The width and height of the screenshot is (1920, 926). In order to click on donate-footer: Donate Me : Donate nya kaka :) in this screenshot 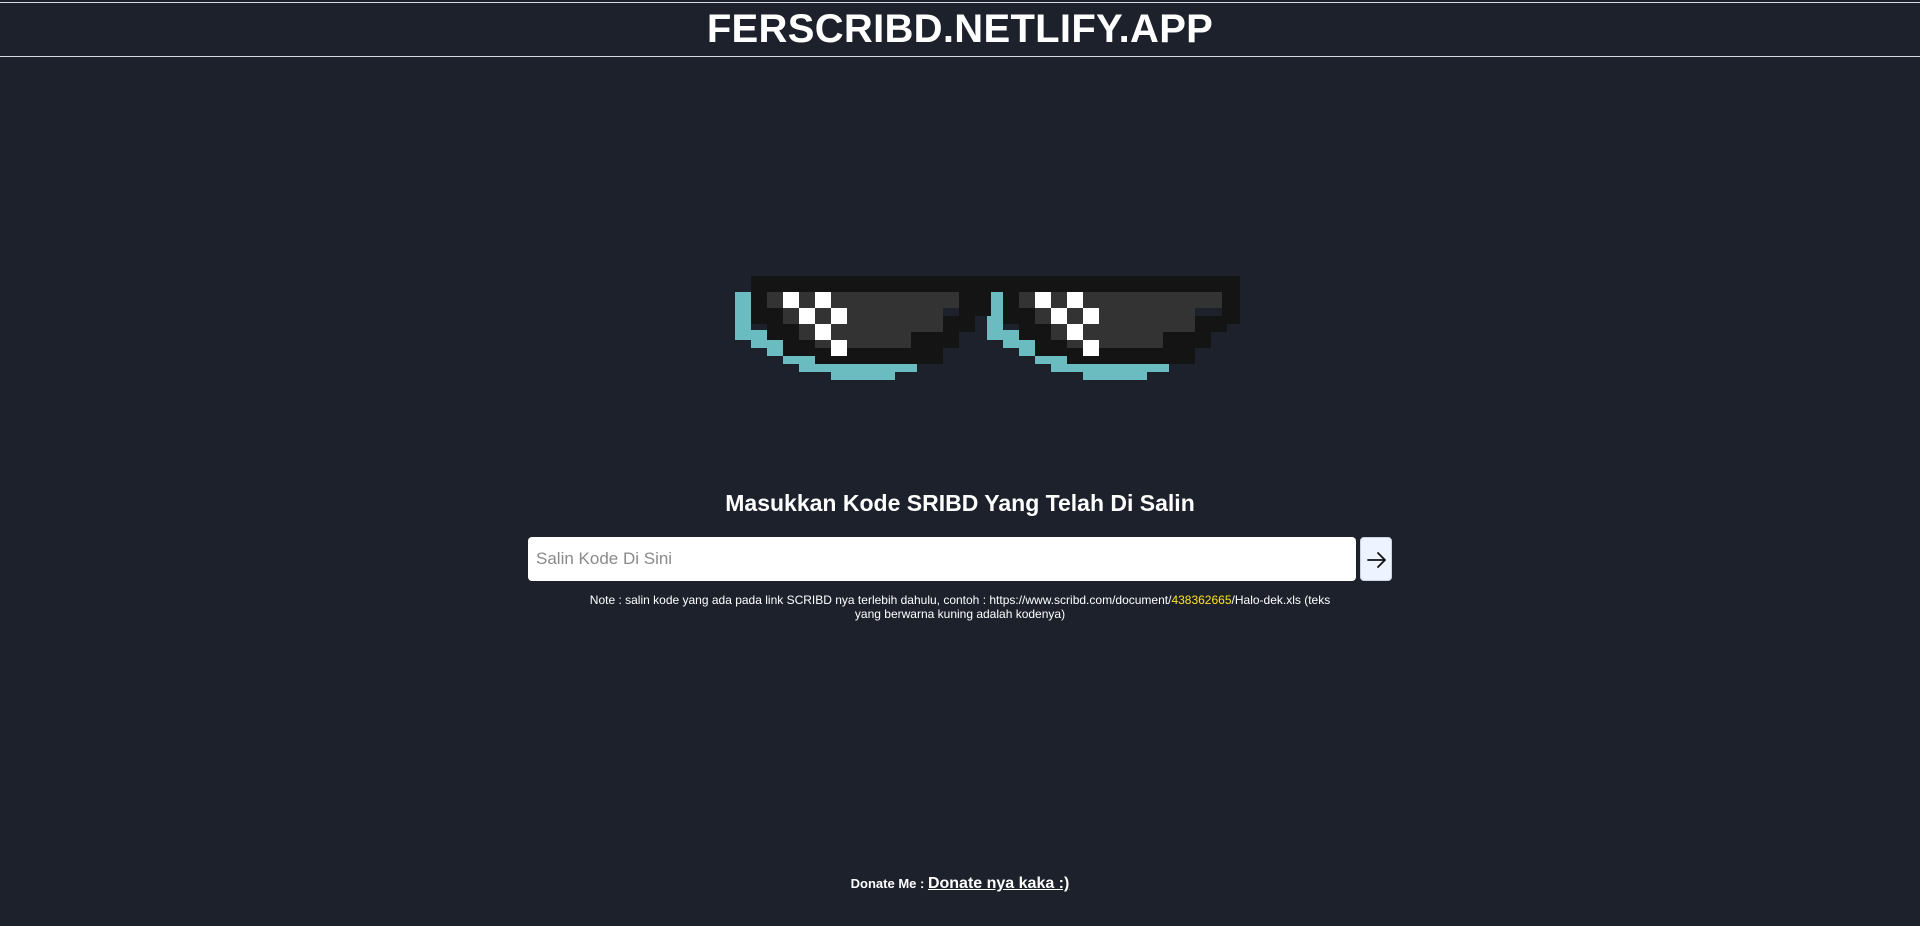, I will do `click(960, 884)`.